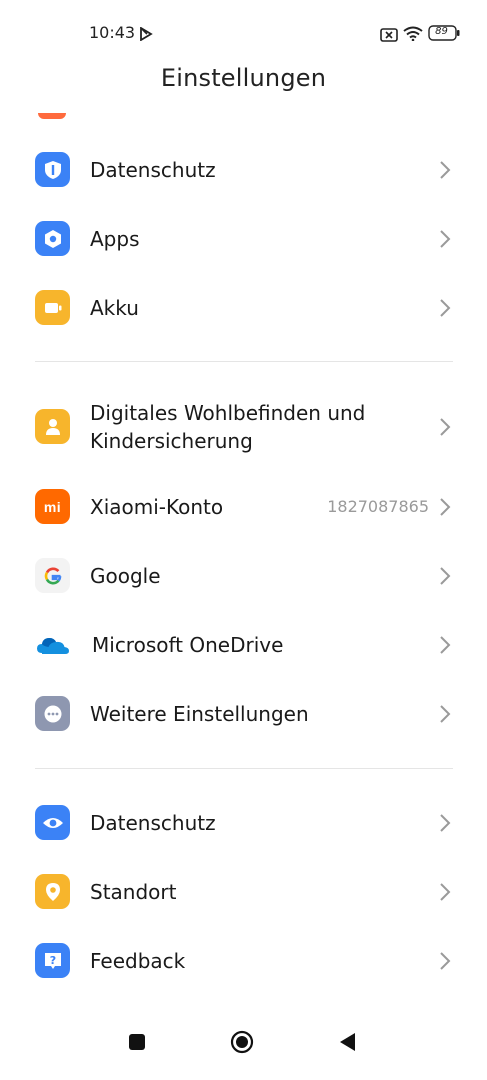  Describe the element at coordinates (114, 308) in the screenshot. I see `item-label: Akku` at that location.